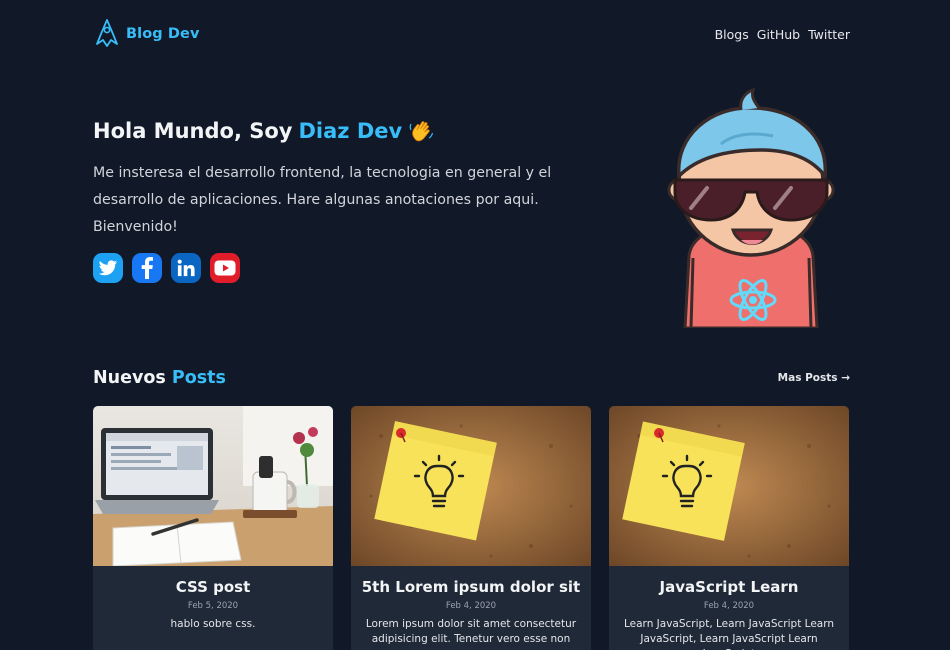  I want to click on post-title: 5th Lorem ipsum dolor sit, so click(471, 587).